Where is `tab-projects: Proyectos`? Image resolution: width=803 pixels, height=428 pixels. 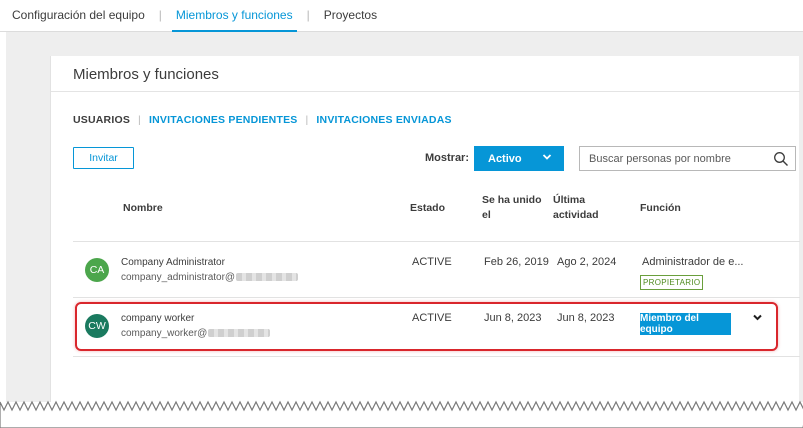
tab-projects: Proyectos is located at coordinates (350, 15).